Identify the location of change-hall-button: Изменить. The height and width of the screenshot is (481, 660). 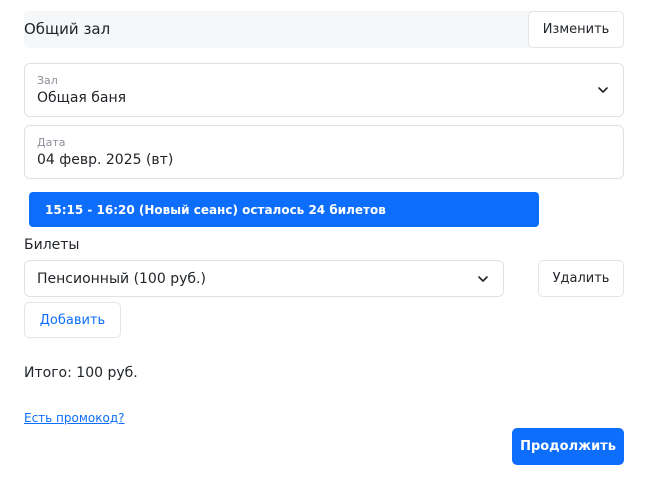
(576, 29).